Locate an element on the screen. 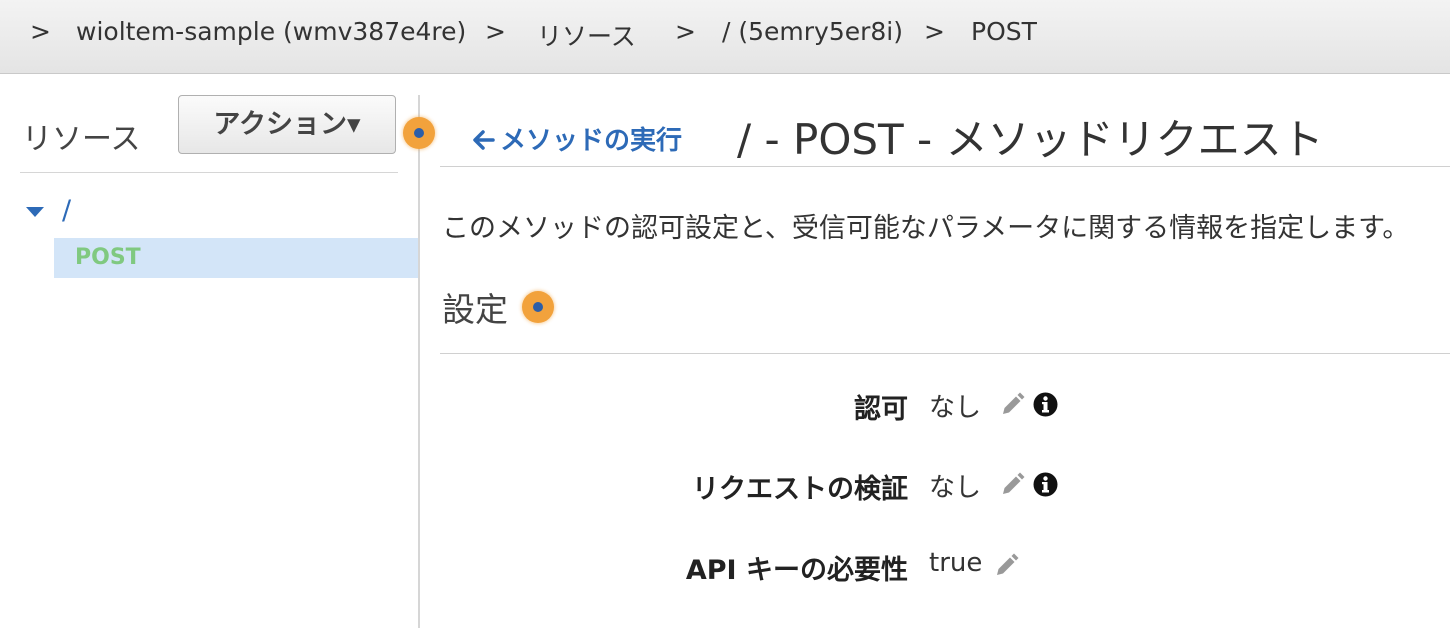  section-divider is located at coordinates (945, 353).